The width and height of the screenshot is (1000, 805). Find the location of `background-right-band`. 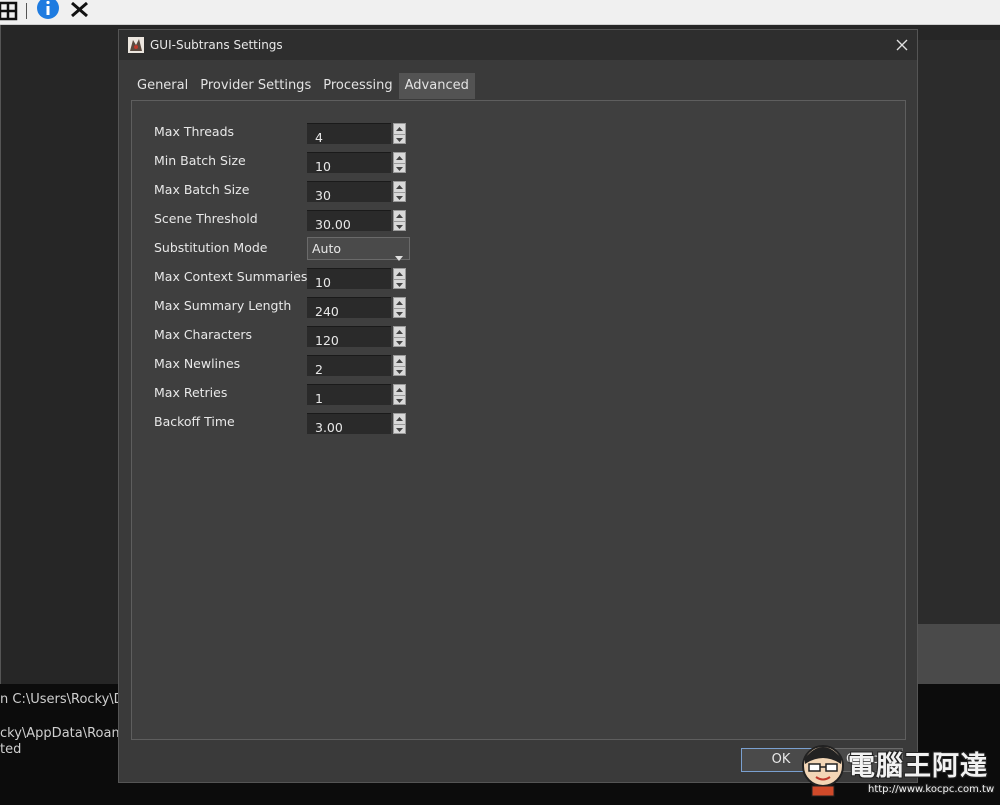

background-right-band is located at coordinates (959, 654).